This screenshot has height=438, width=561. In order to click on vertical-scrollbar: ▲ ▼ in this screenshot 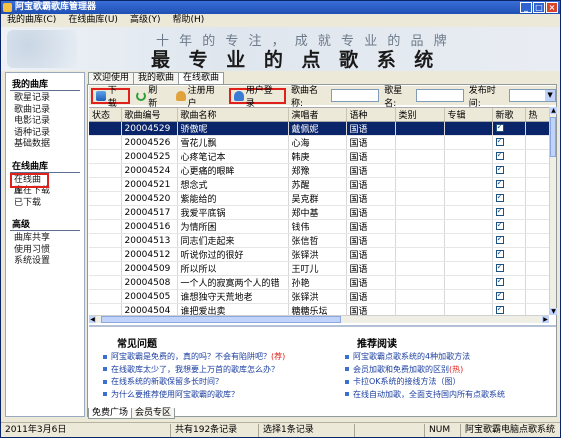, I will do `click(553, 211)`.